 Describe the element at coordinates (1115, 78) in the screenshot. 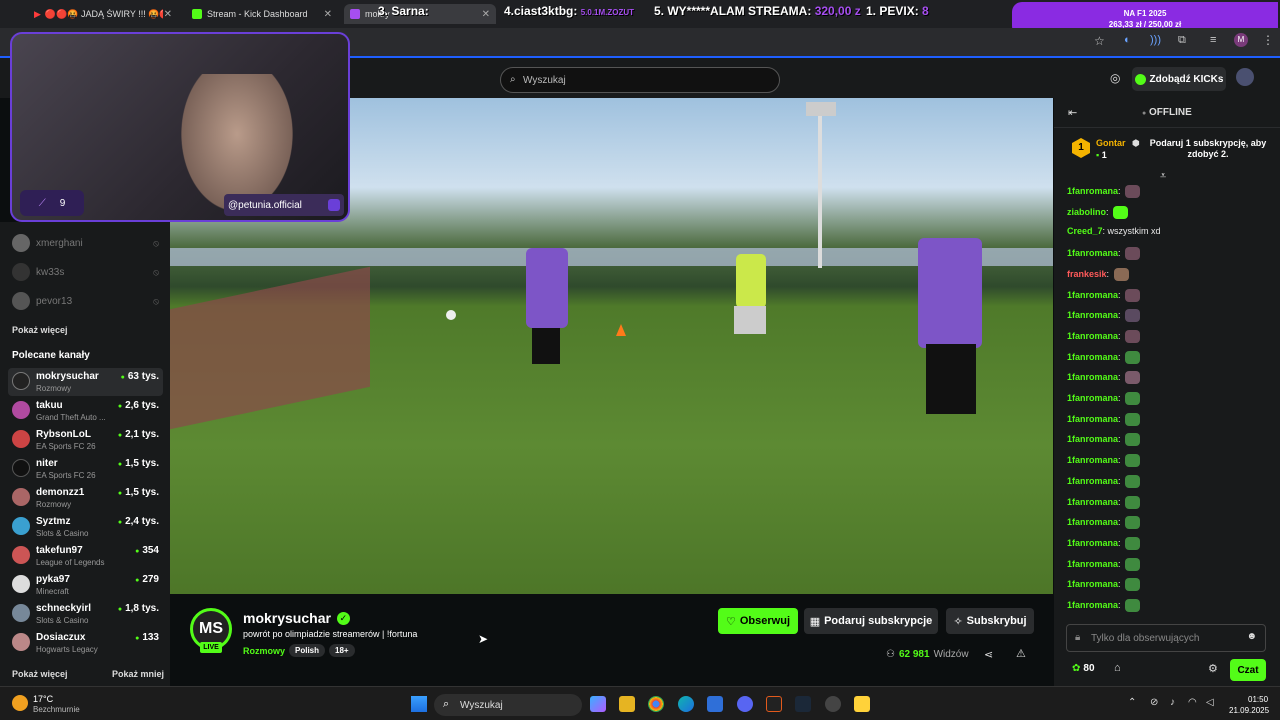

I see `notification-icon: ◎` at that location.